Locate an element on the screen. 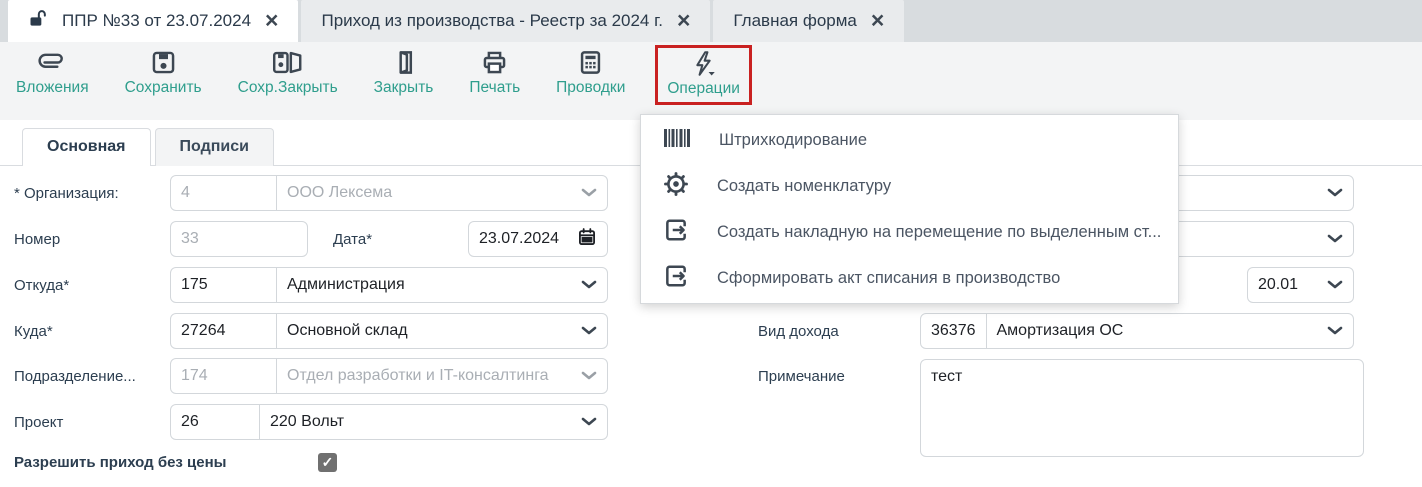 The width and height of the screenshot is (1422, 487). window-tab-label: ППР №33 от 23.07.2024 is located at coordinates (157, 20).